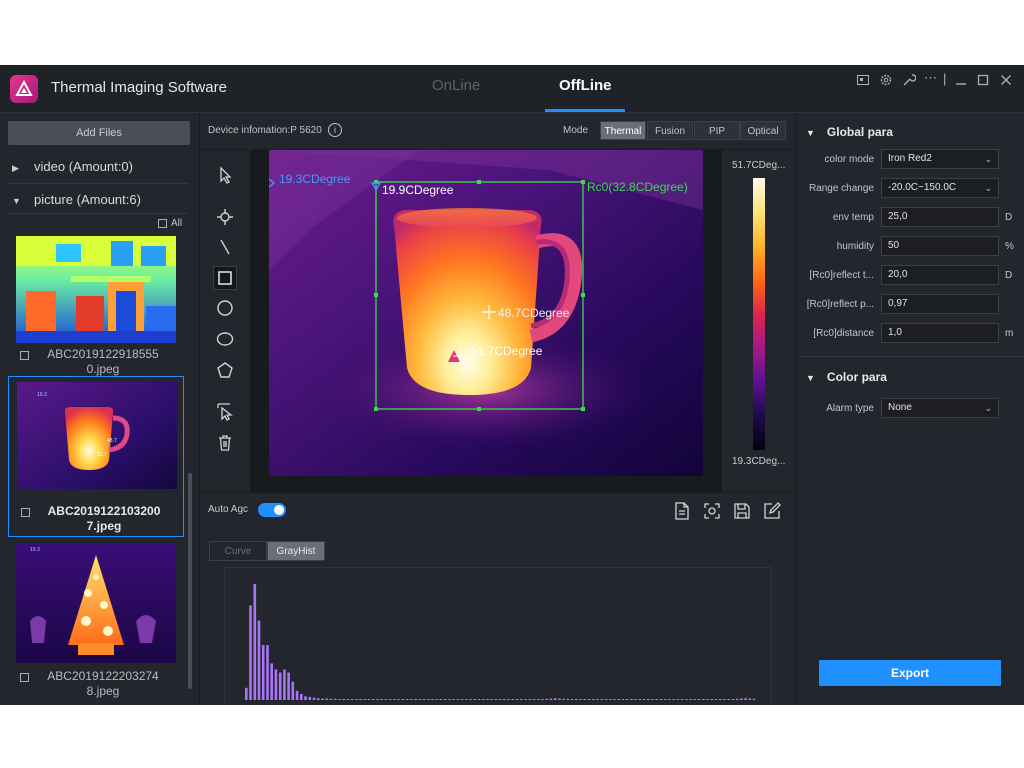 The height and width of the screenshot is (768, 1024). Describe the element at coordinates (170, 223) in the screenshot. I see `select-all-checkbox: All` at that location.